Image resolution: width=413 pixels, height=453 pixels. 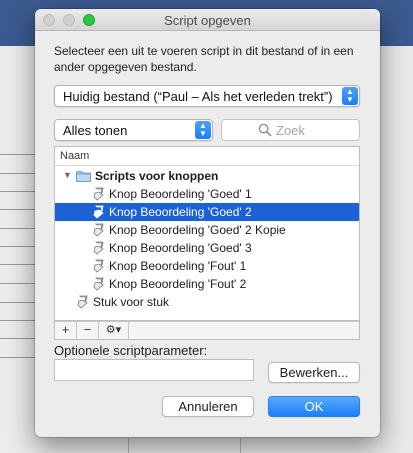 What do you see at coordinates (83, 176) in the screenshot?
I see `folder-icon` at bounding box center [83, 176].